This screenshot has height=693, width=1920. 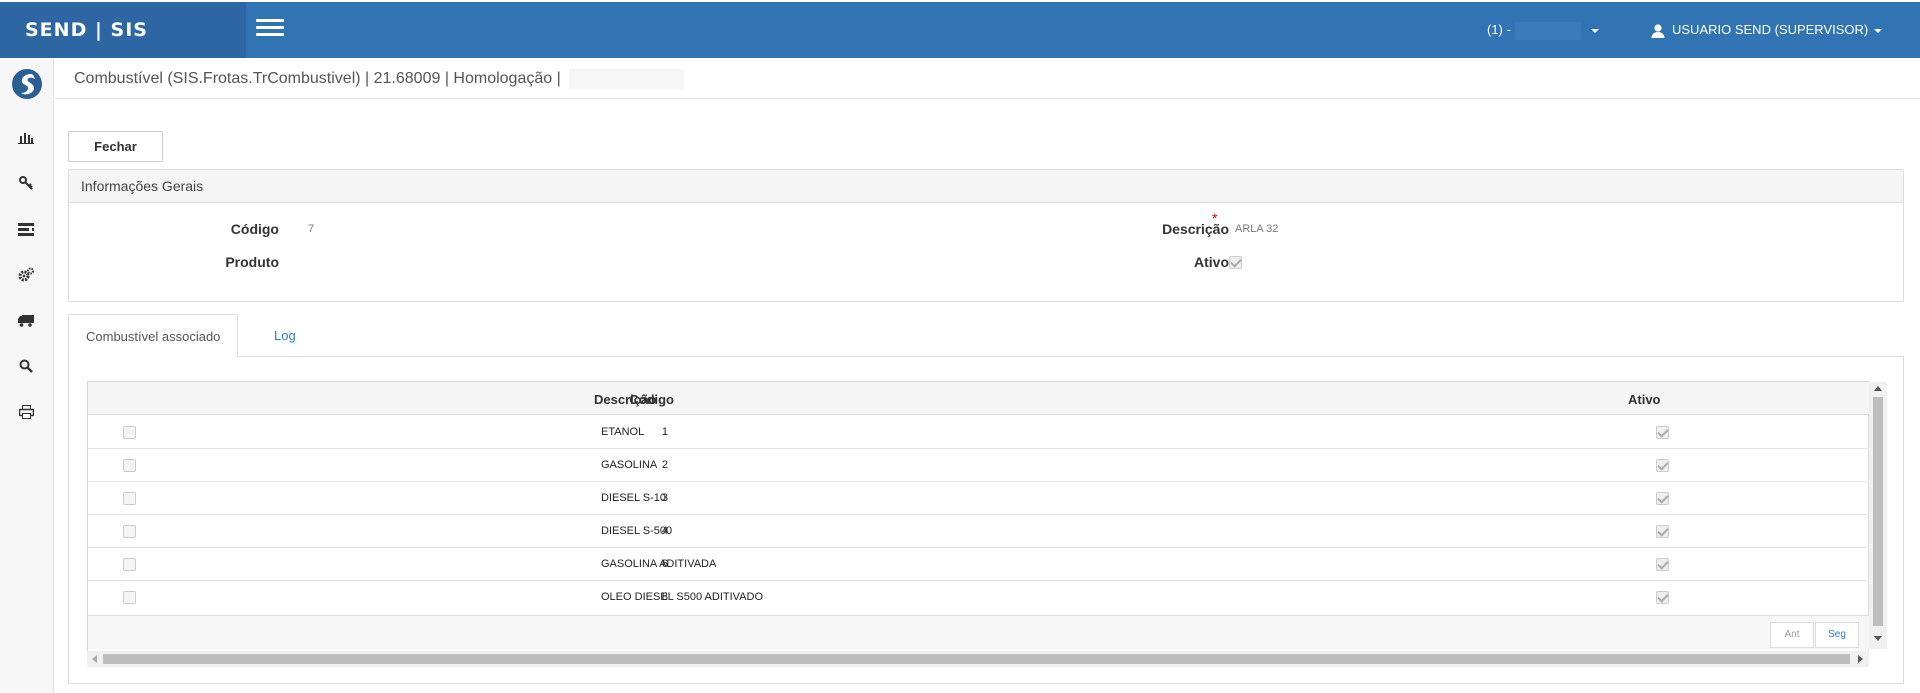 What do you see at coordinates (623, 432) in the screenshot?
I see `row-descricao: ETANOL` at bounding box center [623, 432].